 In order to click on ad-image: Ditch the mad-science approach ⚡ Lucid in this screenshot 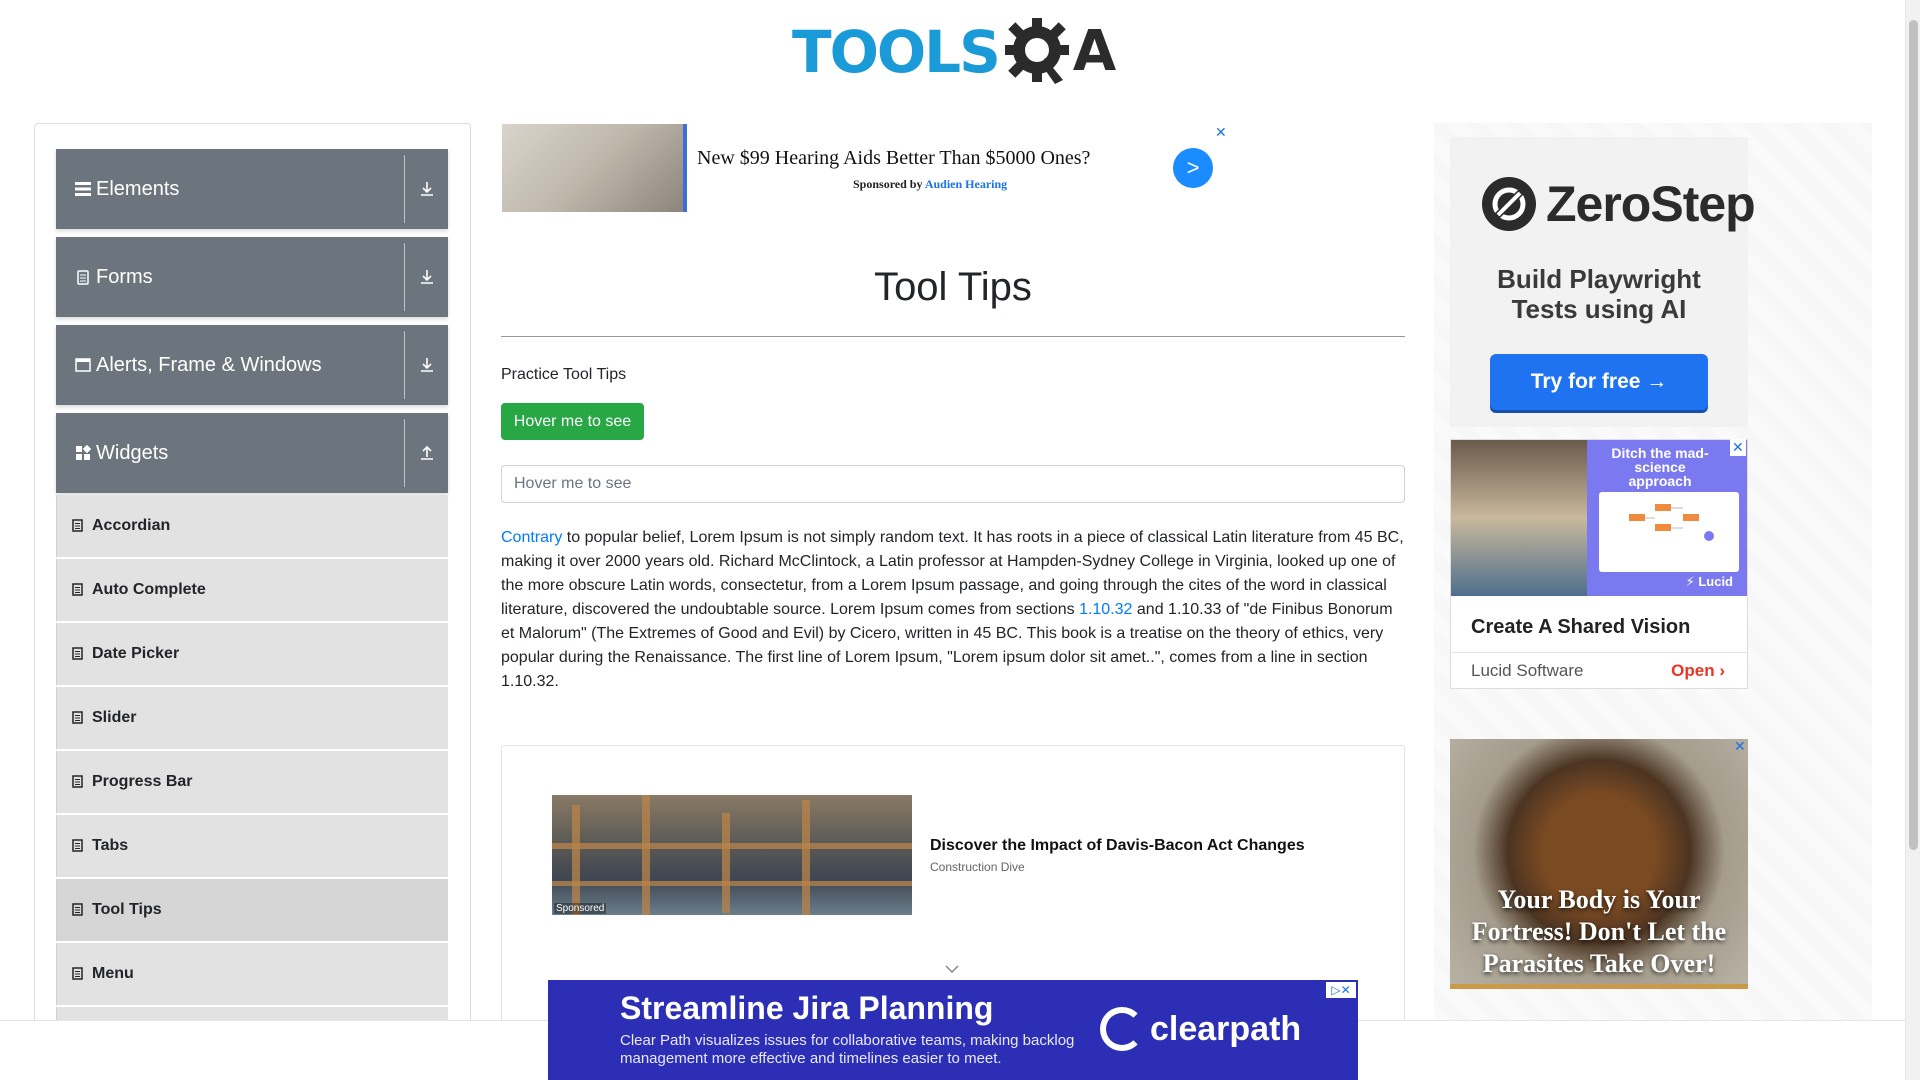, I will do `click(1599, 518)`.